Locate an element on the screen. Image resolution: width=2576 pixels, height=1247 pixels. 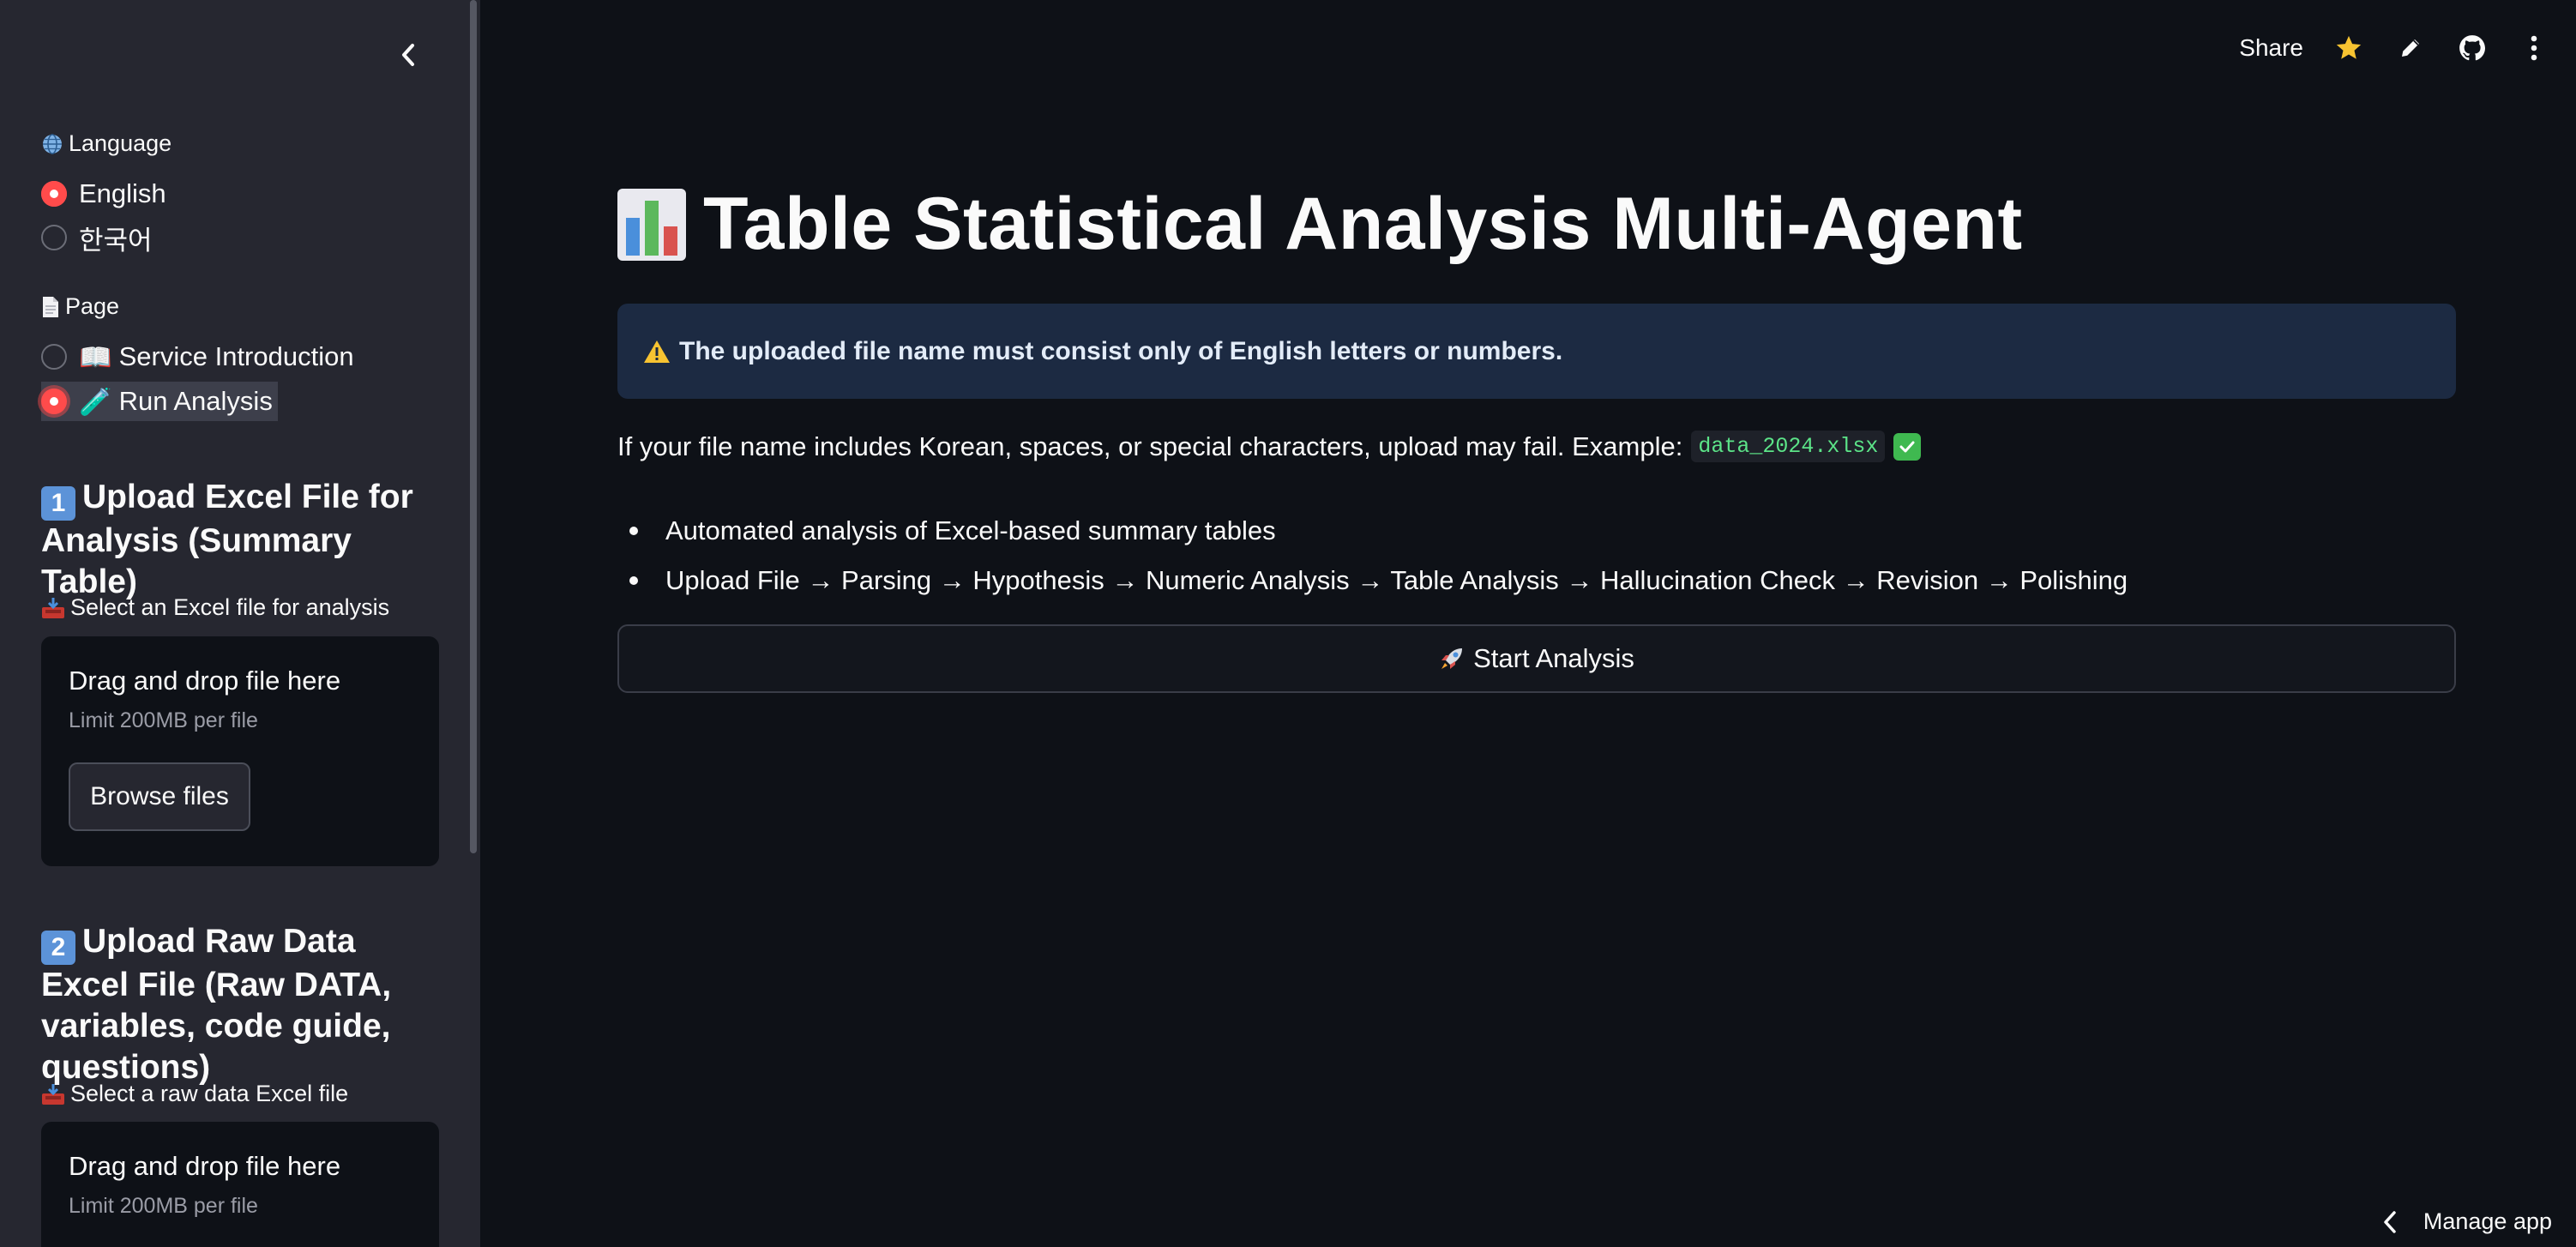
start-analysis-button: Start Analysis is located at coordinates (1537, 658).